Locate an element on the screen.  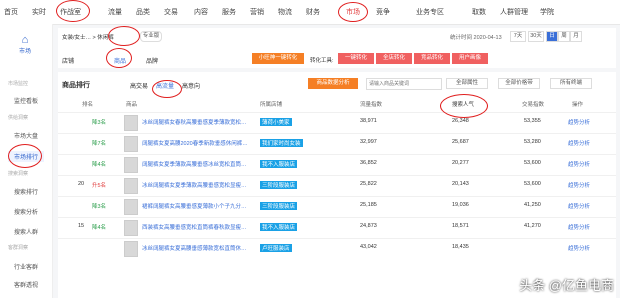
panel-title: 商品排行 is located at coordinates (76, 85).